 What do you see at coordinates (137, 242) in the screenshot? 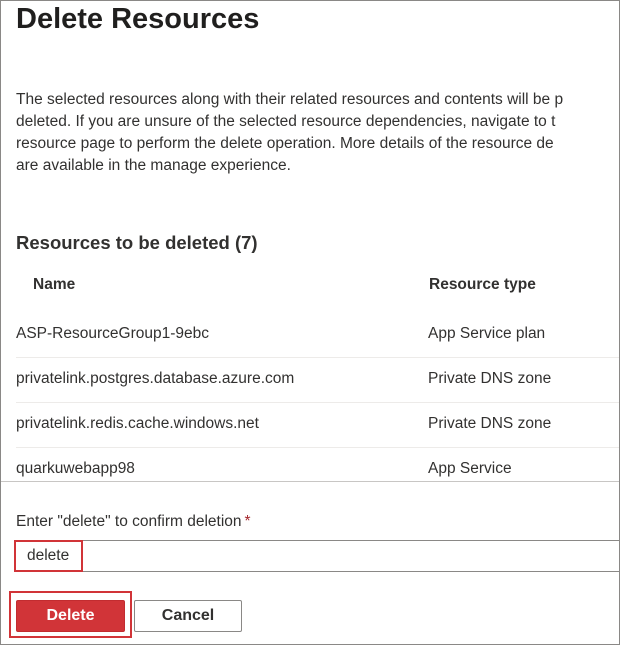
I see `resources-section-title: Resources to be deleted (7)` at bounding box center [137, 242].